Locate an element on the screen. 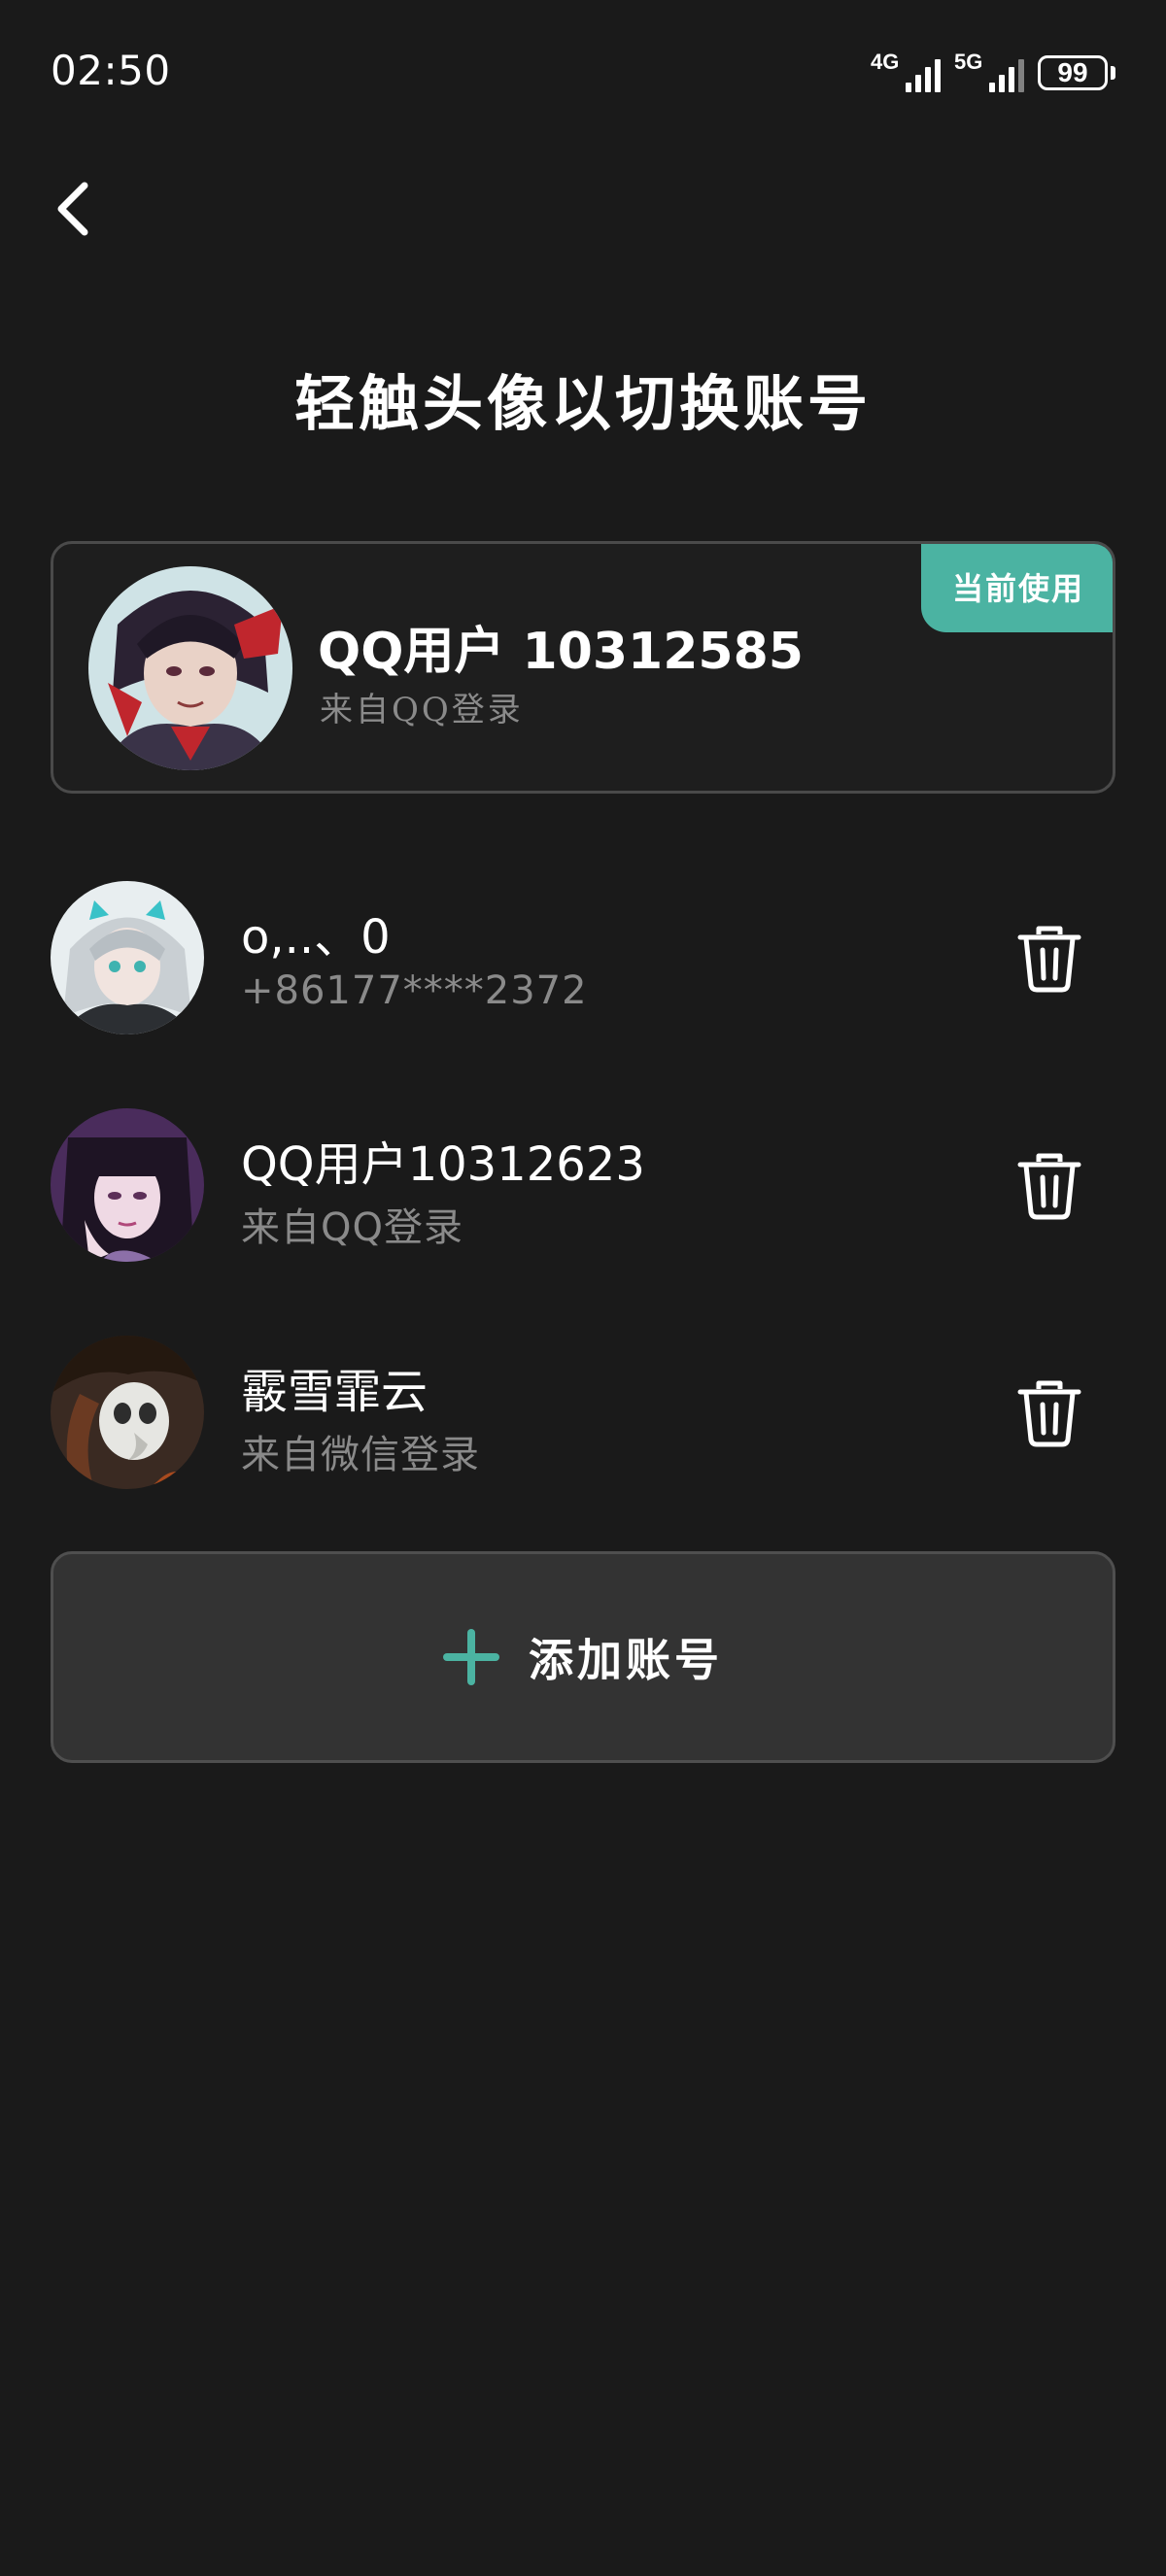 The height and width of the screenshot is (2576, 1166). current-account-name: QQ用户 10312585 is located at coordinates (561, 652).